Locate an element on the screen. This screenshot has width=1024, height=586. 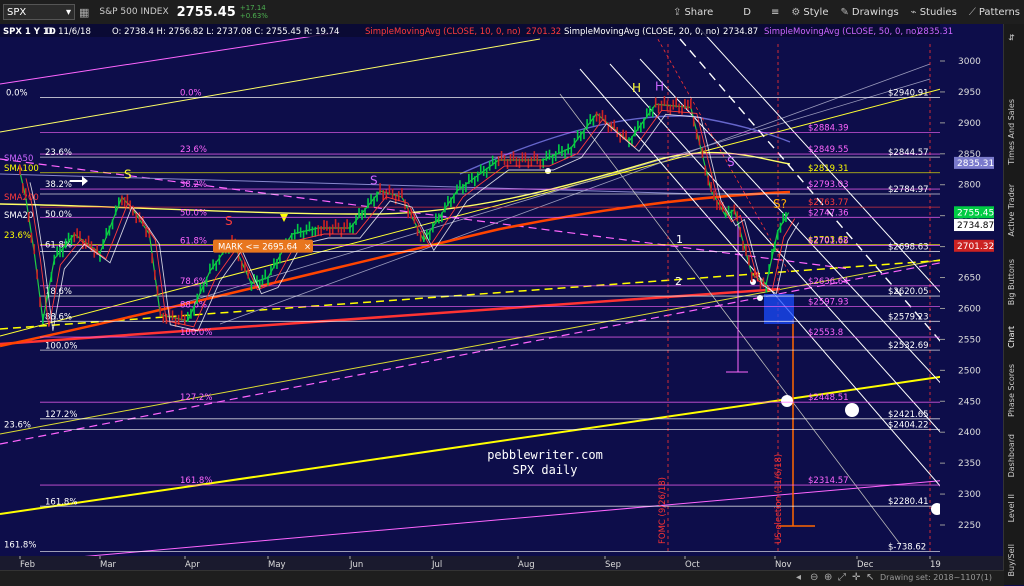
y-tick-label: 2350 is located at coordinates (969, 464).